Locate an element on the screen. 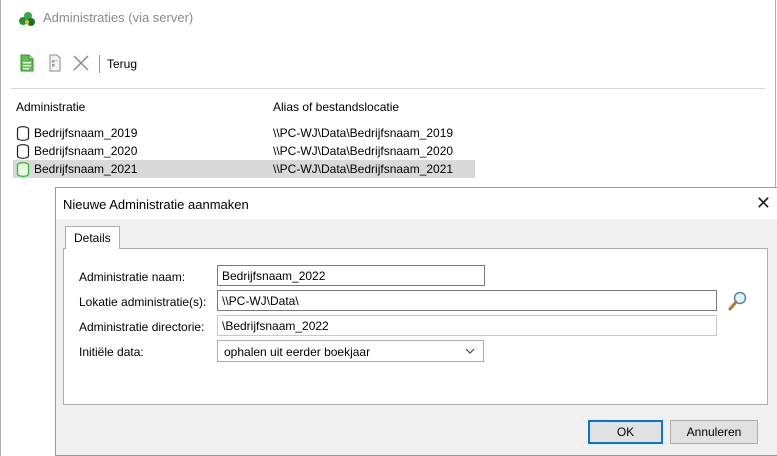 This screenshot has height=456, width=777. cancel-button: Annuleren is located at coordinates (714, 432).